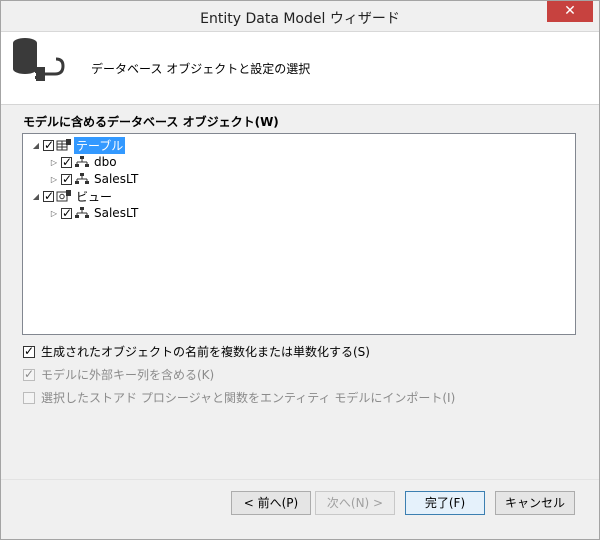 This screenshot has width=600, height=540. I want to click on pluralize-option: ✓ 生成されたオブジェクトの名前を複数化または単数化する(S), so click(196, 351).